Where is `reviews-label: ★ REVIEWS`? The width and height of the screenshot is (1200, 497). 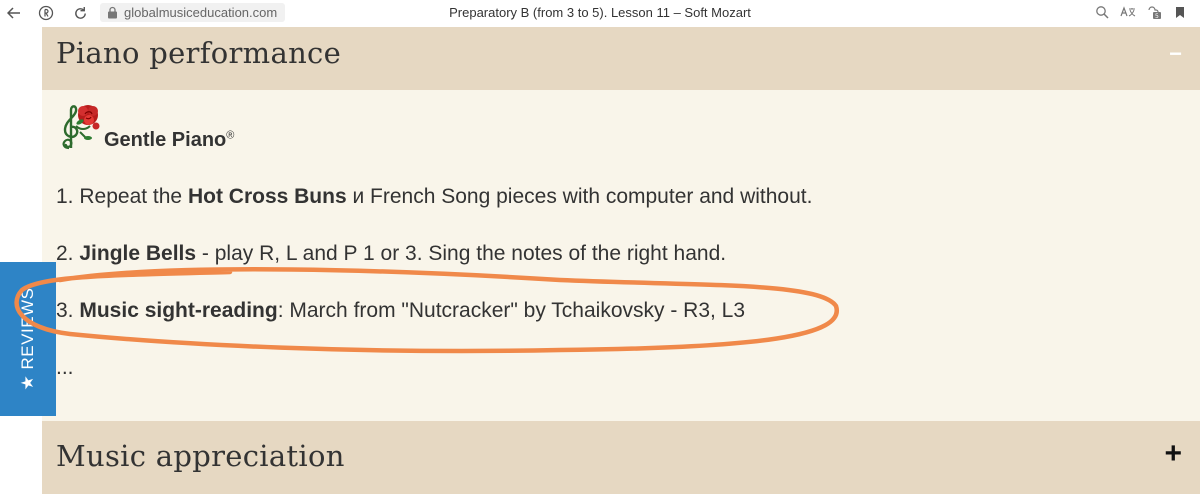 reviews-label: ★ REVIEWS is located at coordinates (27, 339).